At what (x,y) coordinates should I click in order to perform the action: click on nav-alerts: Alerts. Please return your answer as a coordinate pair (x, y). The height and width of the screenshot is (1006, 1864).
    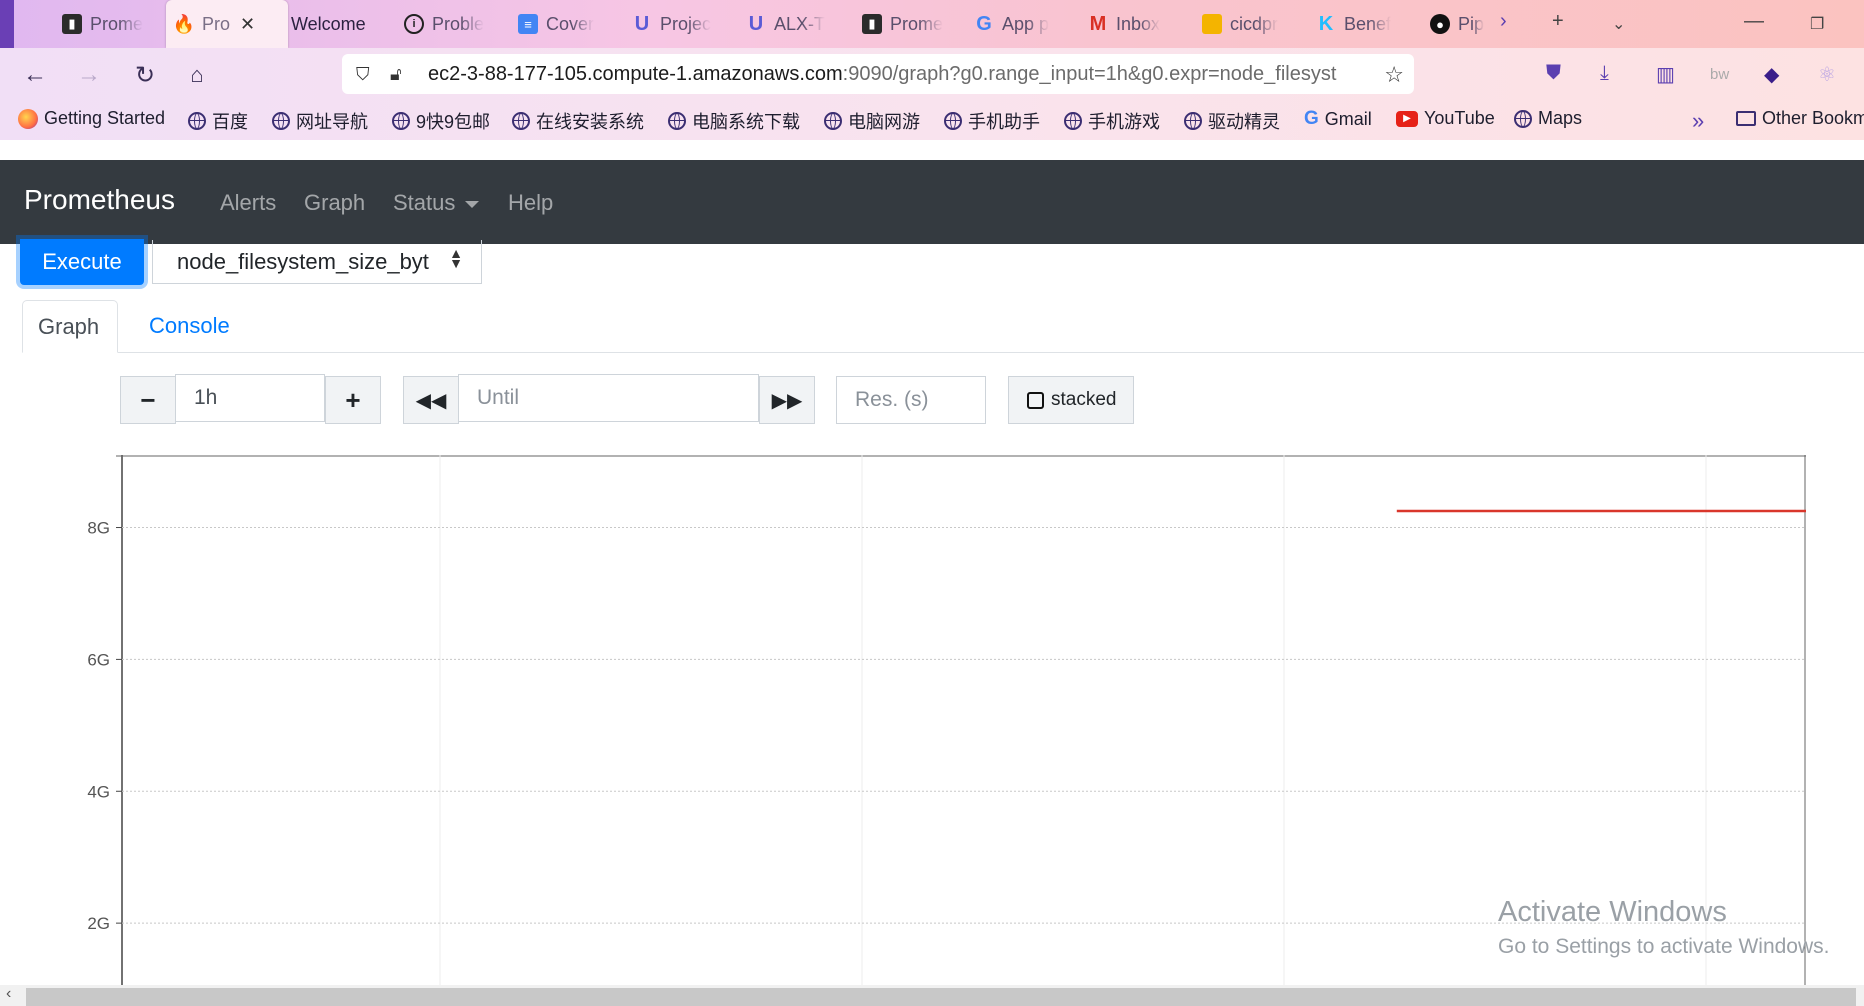
    Looking at the image, I should click on (248, 203).